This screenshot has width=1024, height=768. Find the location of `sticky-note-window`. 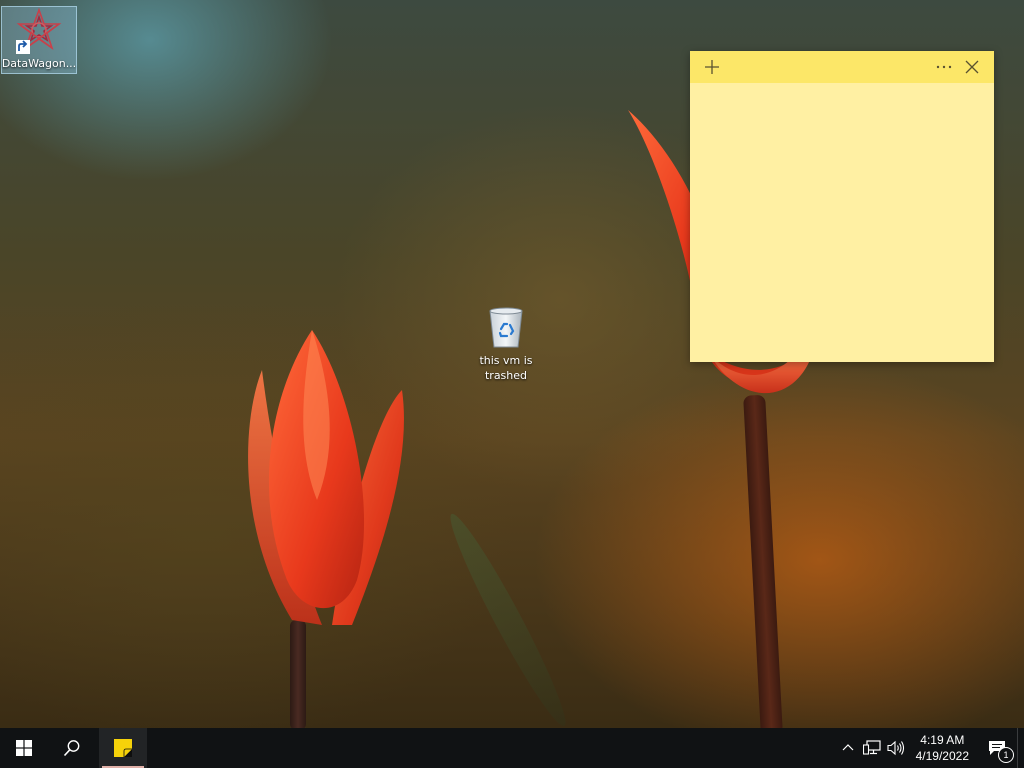

sticky-note-window is located at coordinates (842, 206).